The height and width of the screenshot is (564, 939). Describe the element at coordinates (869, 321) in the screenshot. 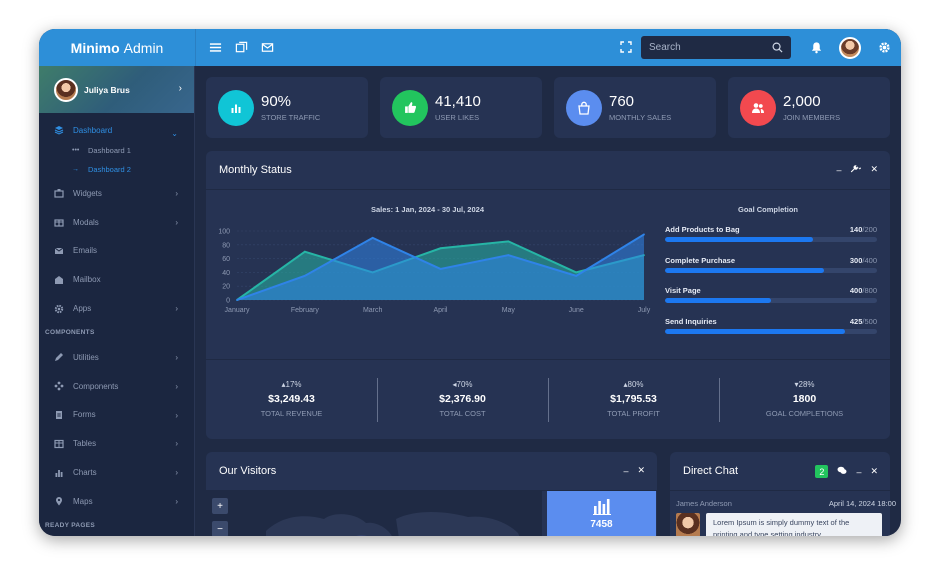

I see `goal-total: /500` at that location.